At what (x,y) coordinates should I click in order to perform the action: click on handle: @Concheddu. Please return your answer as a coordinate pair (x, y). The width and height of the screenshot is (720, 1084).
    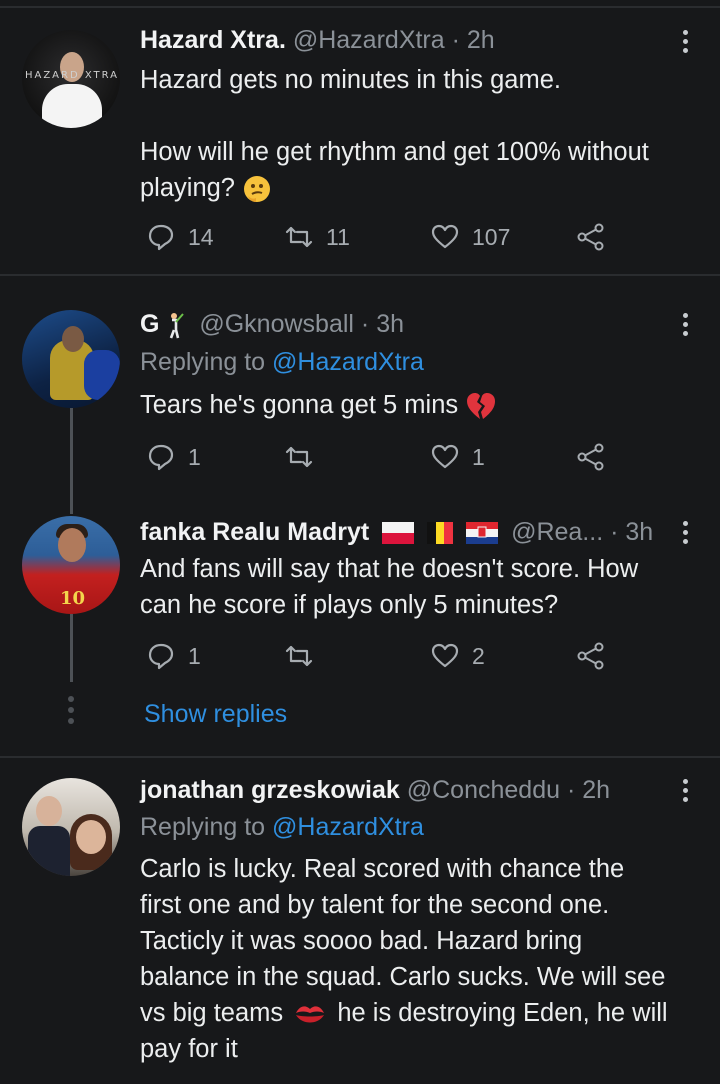
    Looking at the image, I should click on (483, 790).